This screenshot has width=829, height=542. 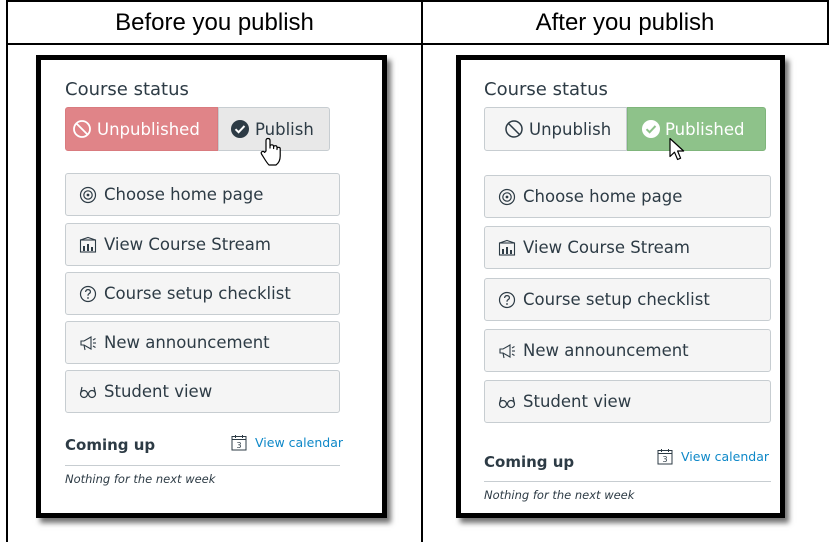 What do you see at coordinates (284, 129) in the screenshot?
I see `publish-label: Publish` at bounding box center [284, 129].